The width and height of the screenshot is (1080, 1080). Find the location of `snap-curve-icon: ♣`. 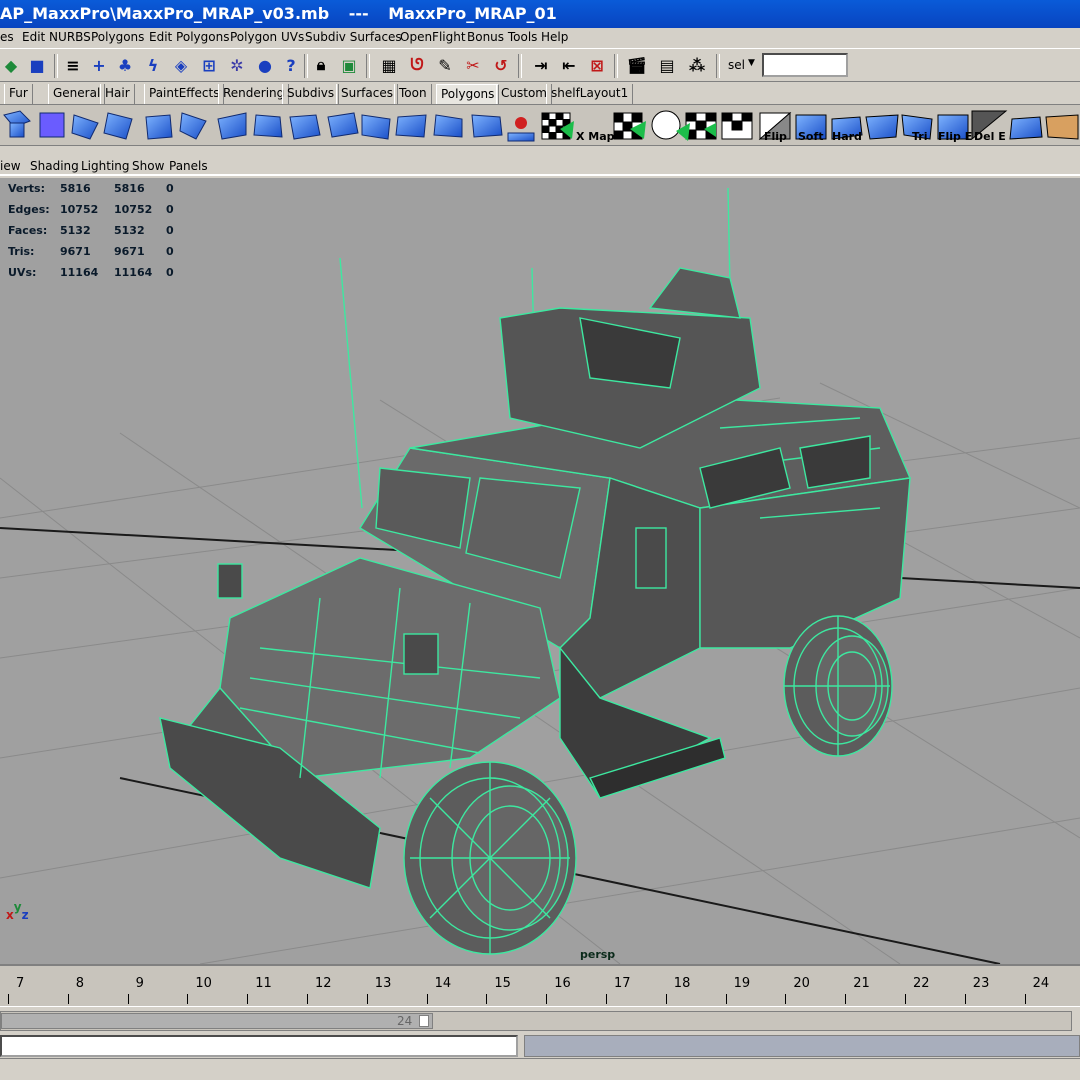

snap-curve-icon: ♣ is located at coordinates (125, 65).